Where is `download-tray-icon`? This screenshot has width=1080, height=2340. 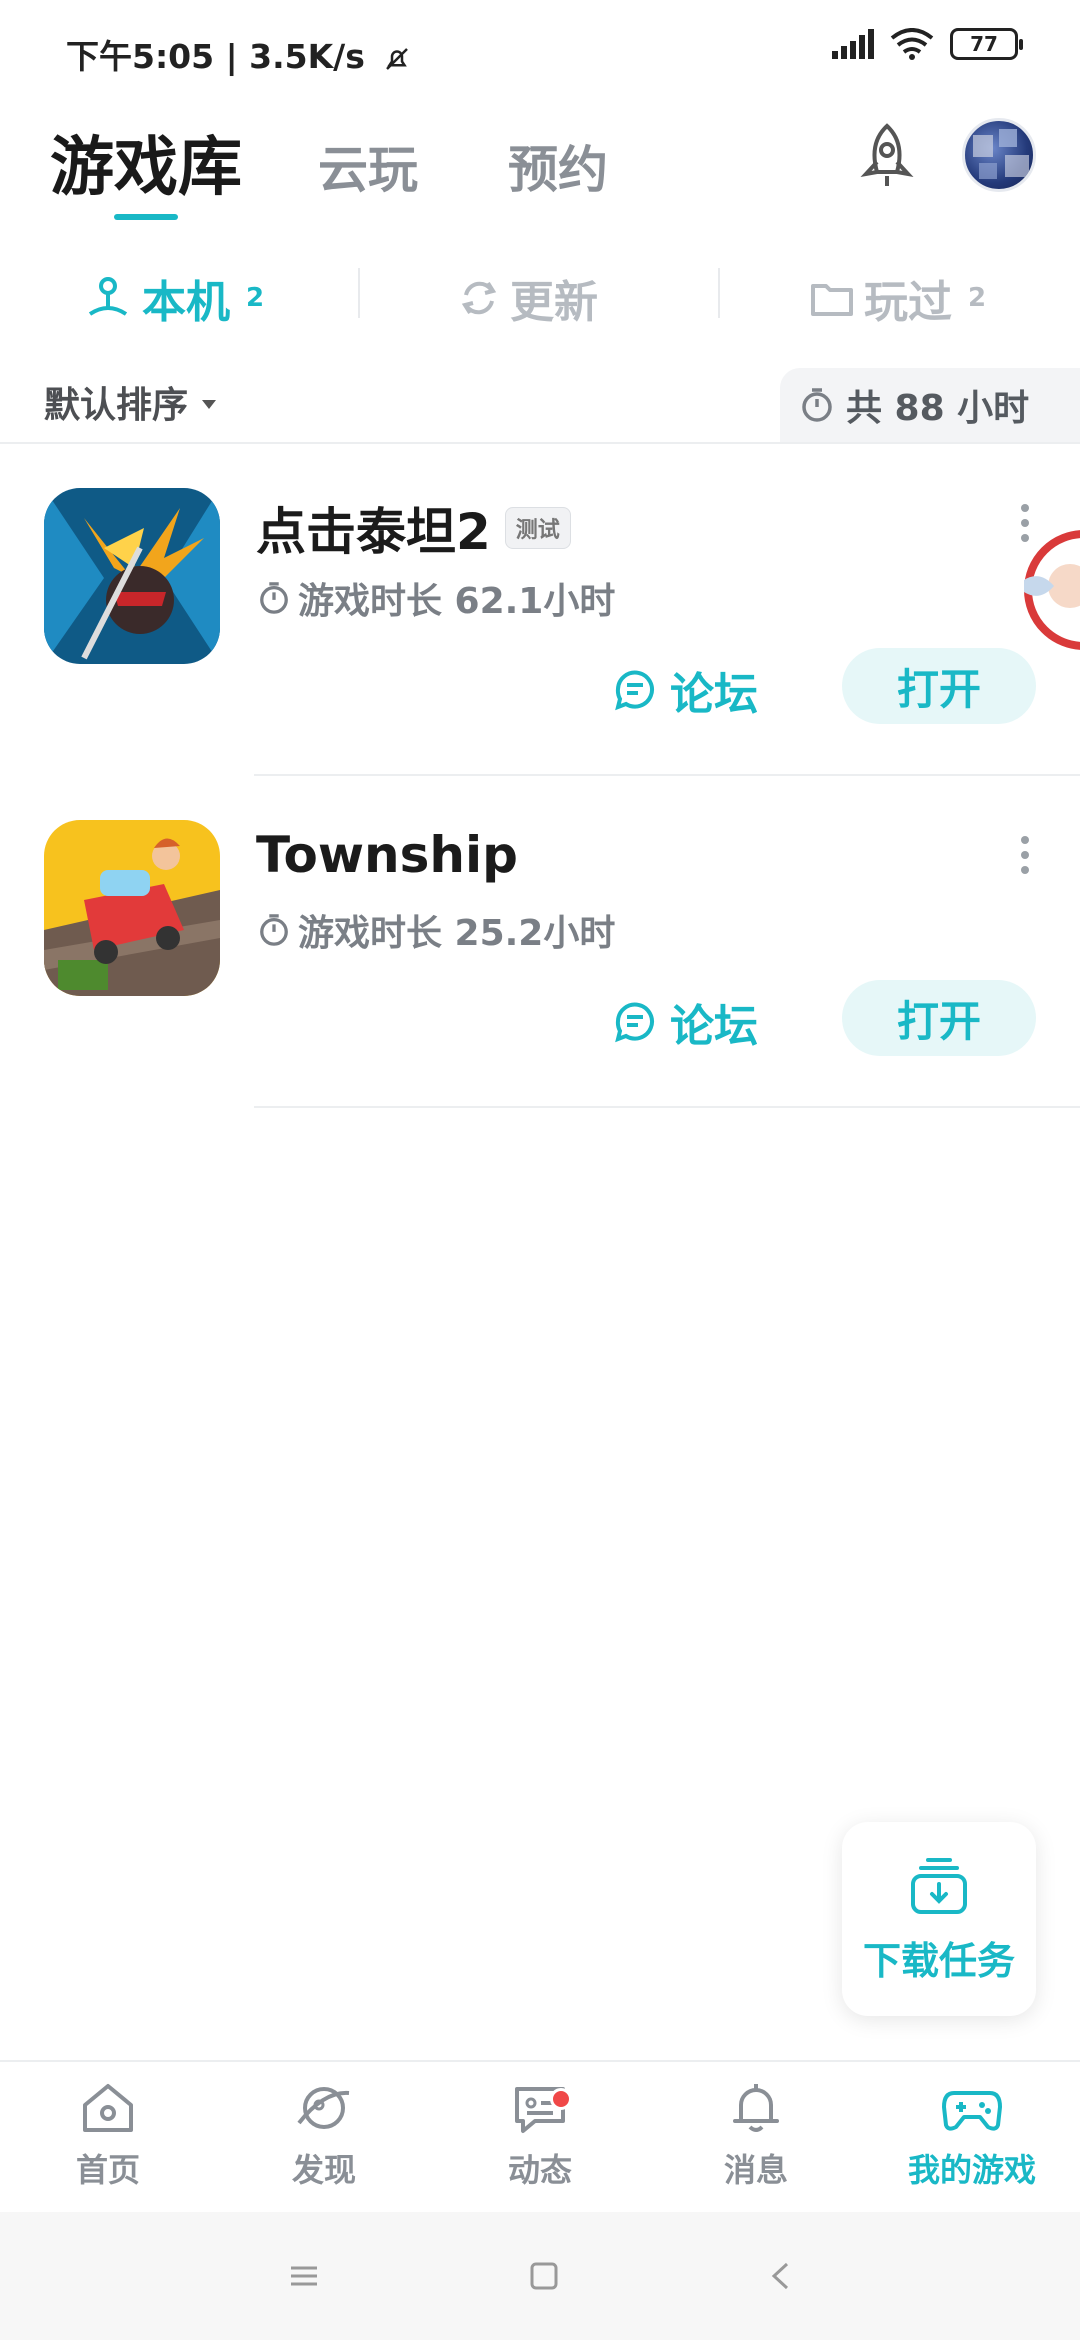
download-tray-icon is located at coordinates (939, 1885).